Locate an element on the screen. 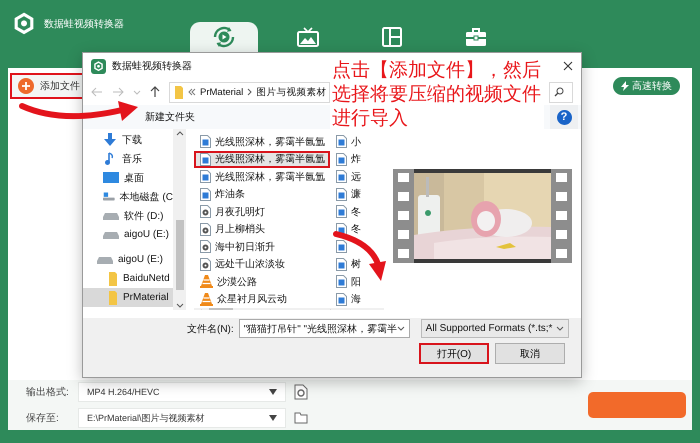 This screenshot has width=700, height=443. save-path-dropdown: E:\PrMaterial\图片与视频素材 is located at coordinates (182, 418).